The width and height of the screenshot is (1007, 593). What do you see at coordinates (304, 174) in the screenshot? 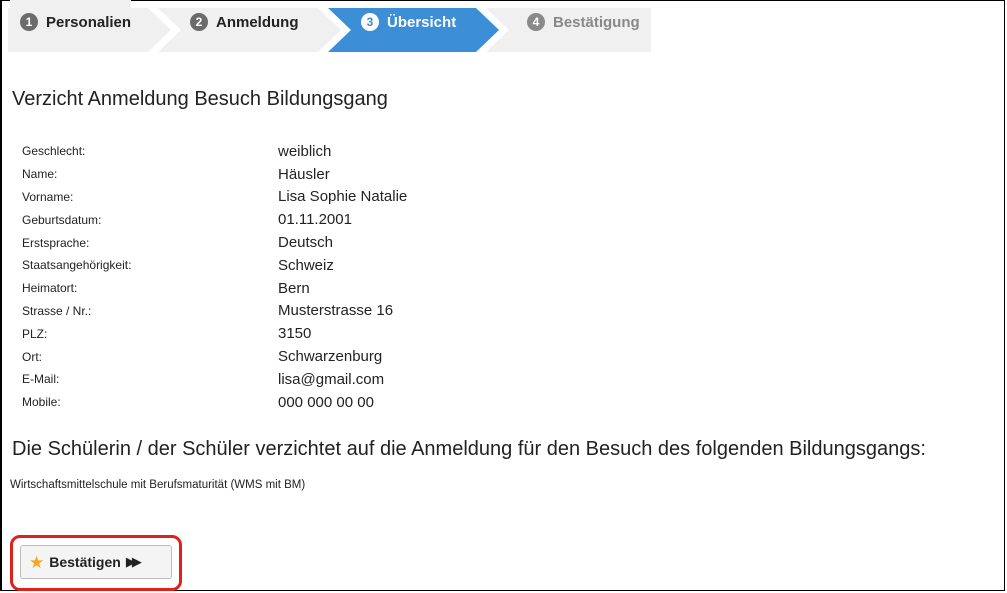
I see `field-value: Häusler` at bounding box center [304, 174].